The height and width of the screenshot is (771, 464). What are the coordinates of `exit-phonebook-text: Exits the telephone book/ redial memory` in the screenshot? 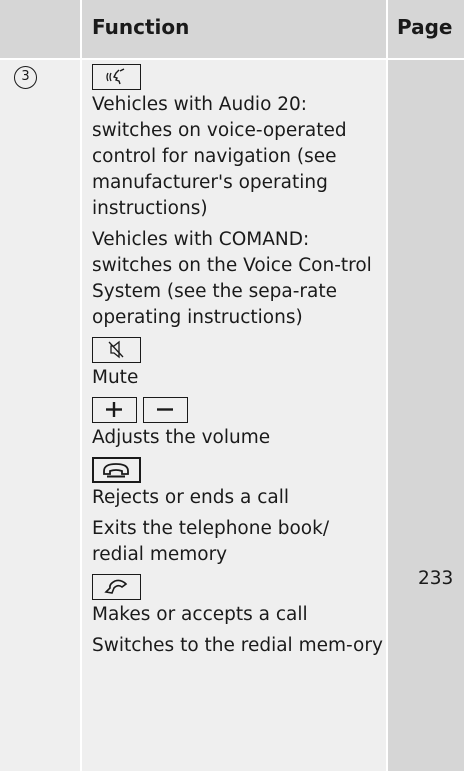 It's located at (211, 541).